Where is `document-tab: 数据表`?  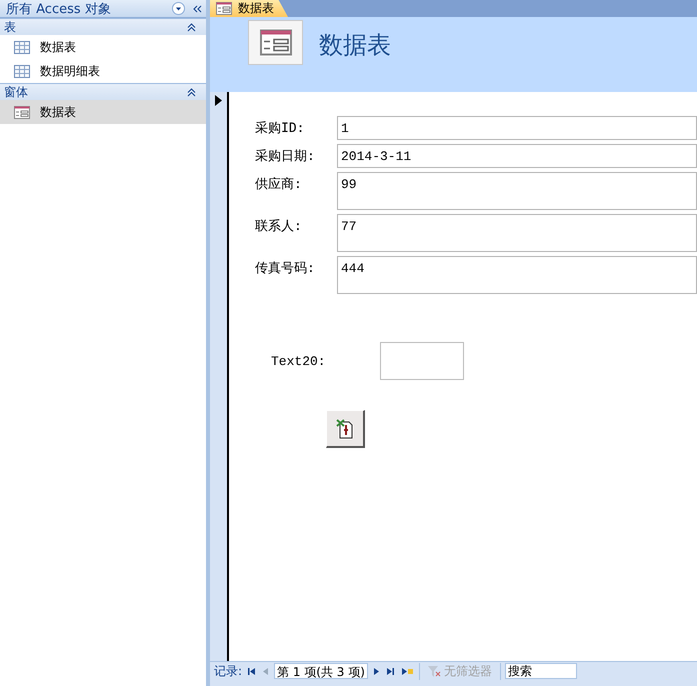
document-tab: 数据表 is located at coordinates (249, 8).